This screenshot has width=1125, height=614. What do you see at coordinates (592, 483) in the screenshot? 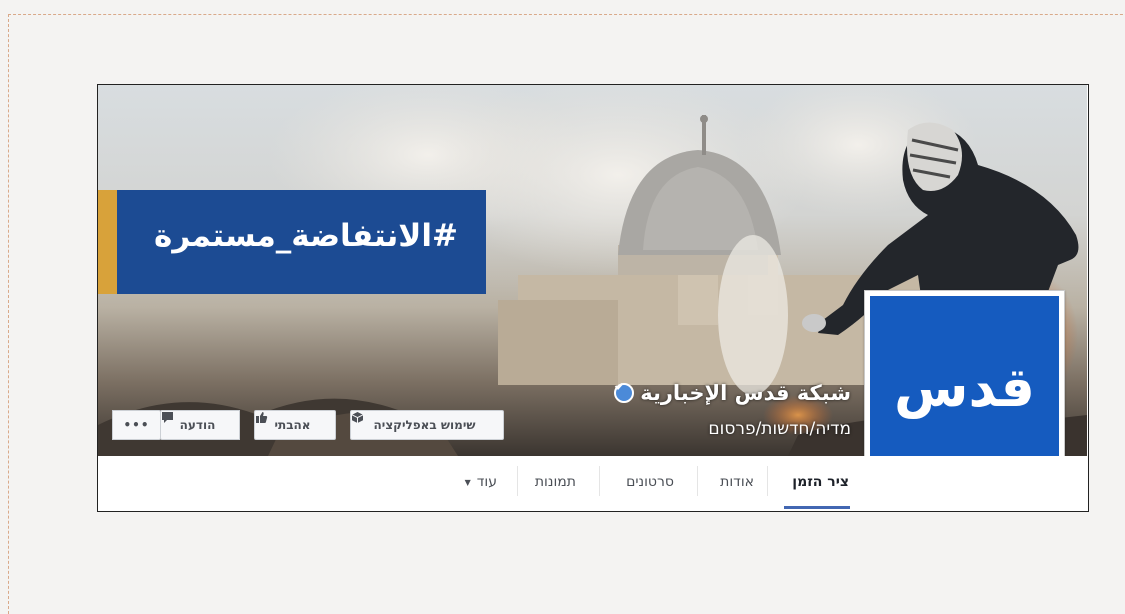
I see `page-tabs: ציר הזמן אודות סרטונים תמונות עוד ▼` at bounding box center [592, 483].